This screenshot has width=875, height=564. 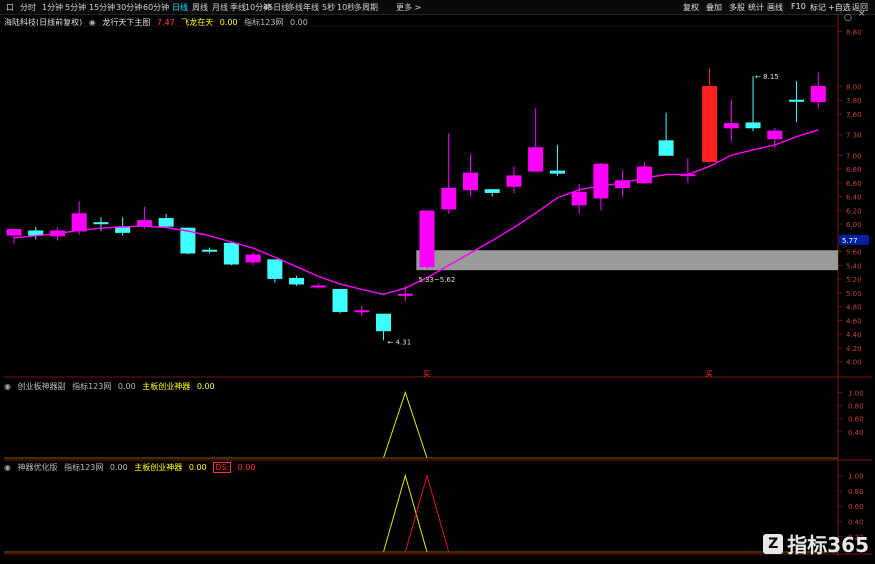 What do you see at coordinates (854, 156) in the screenshot?
I see `y-tick-label: 7.00` at bounding box center [854, 156].